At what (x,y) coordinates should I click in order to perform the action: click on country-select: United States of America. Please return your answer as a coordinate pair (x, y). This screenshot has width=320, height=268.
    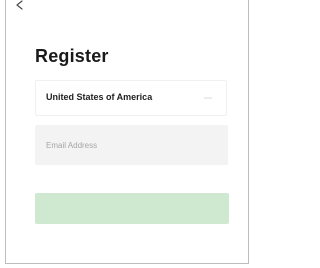
    Looking at the image, I should click on (131, 98).